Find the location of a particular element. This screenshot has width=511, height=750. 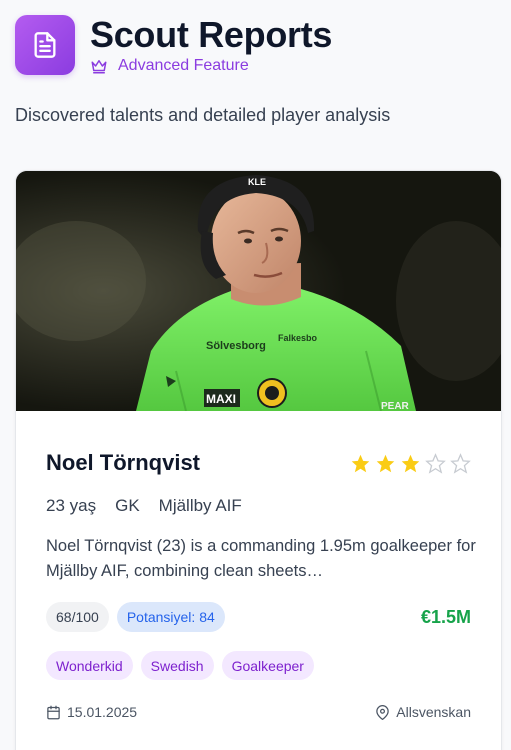

page-header: Scout Reports Advanced Feature is located at coordinates (173, 45).